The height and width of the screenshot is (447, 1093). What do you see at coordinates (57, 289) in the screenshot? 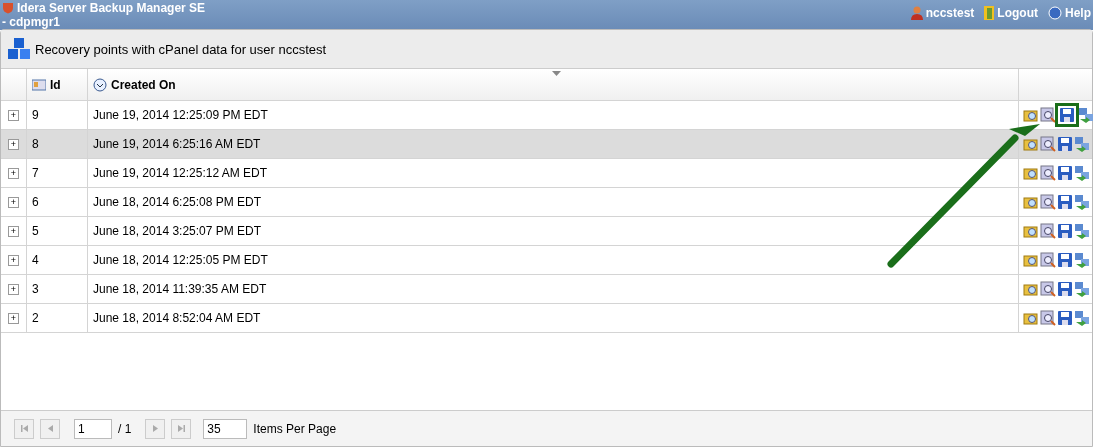
I see `table-cell: 3` at bounding box center [57, 289].